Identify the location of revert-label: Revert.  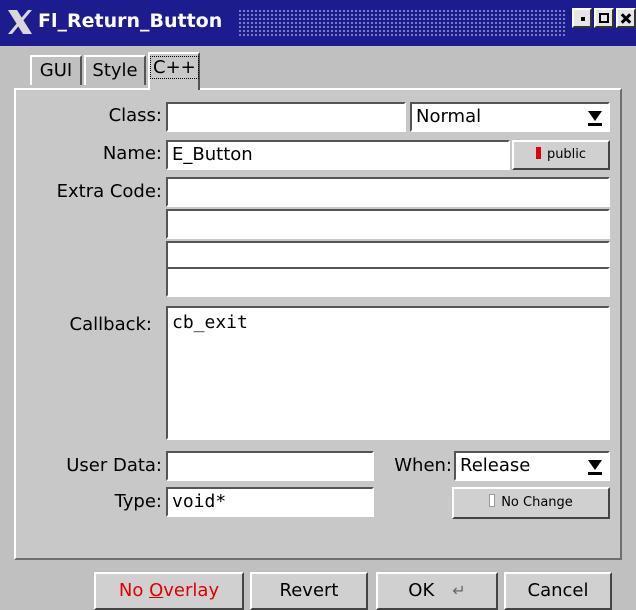
(309, 590).